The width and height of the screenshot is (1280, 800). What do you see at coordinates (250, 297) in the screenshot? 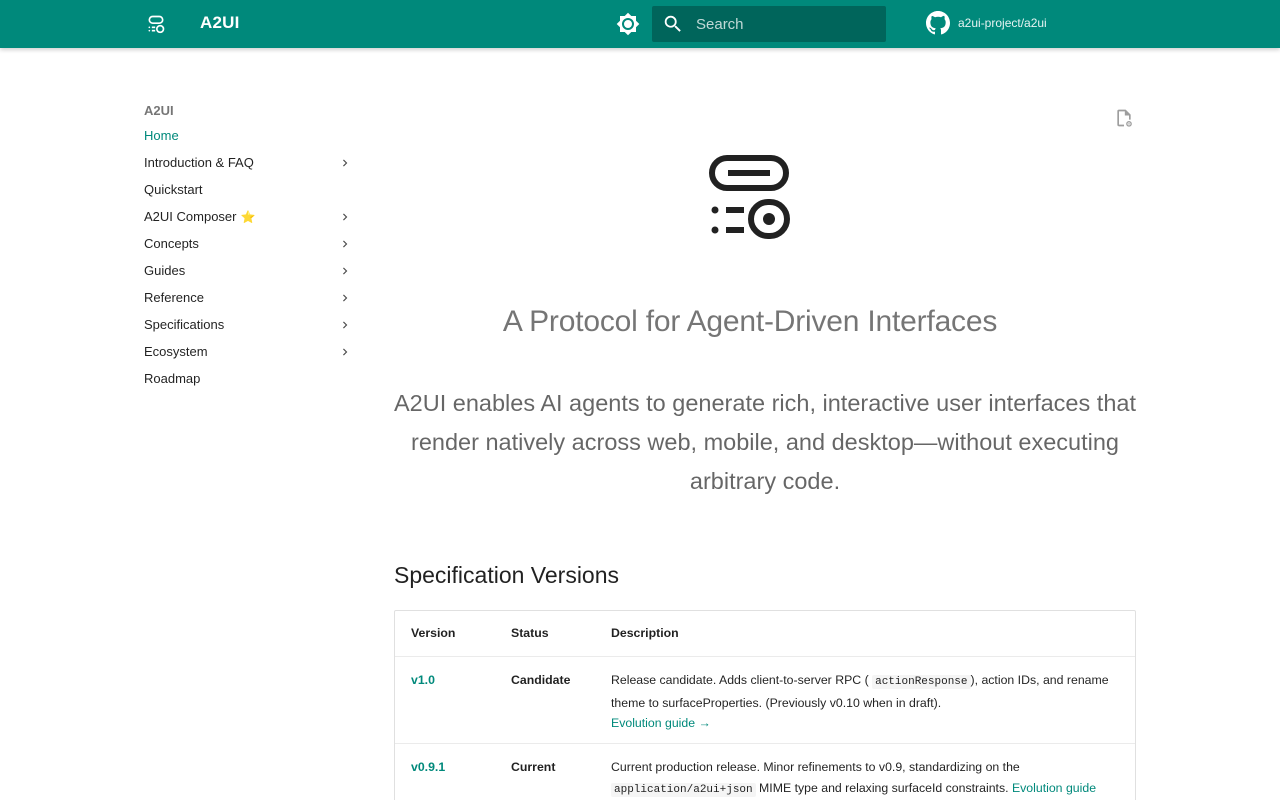
I see `sidebar-item-reference: Reference` at bounding box center [250, 297].